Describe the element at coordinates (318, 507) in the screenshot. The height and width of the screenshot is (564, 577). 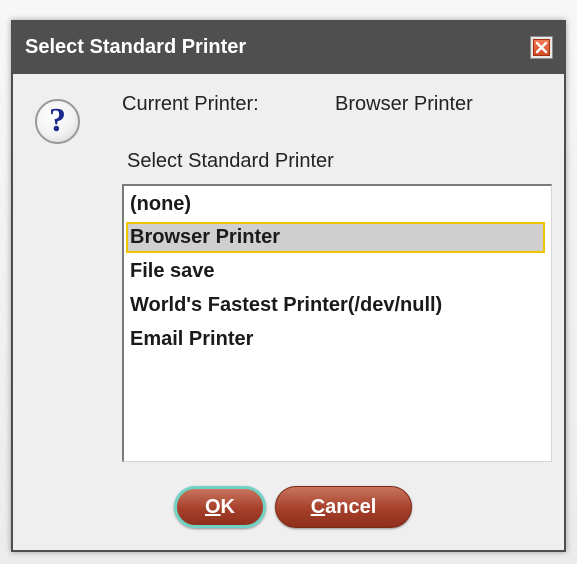
I see `cancel-mnemonic: C` at that location.